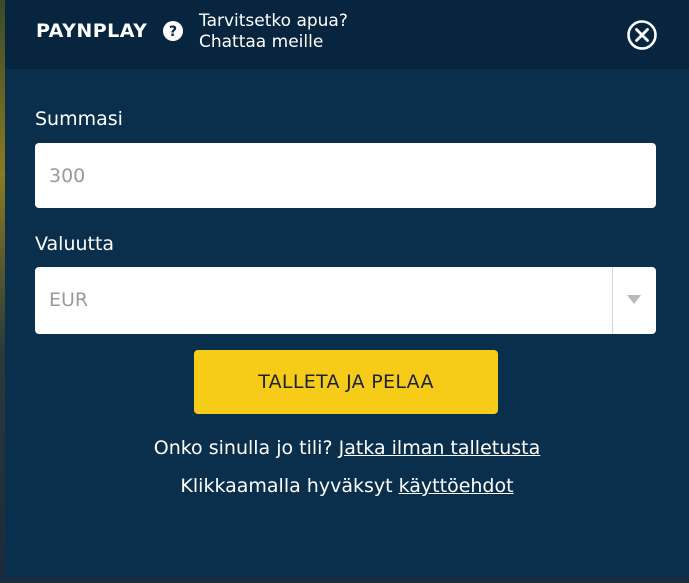 The height and width of the screenshot is (583, 689). What do you see at coordinates (261, 42) in the screenshot?
I see `help-line-2: Chattaa meille` at bounding box center [261, 42].